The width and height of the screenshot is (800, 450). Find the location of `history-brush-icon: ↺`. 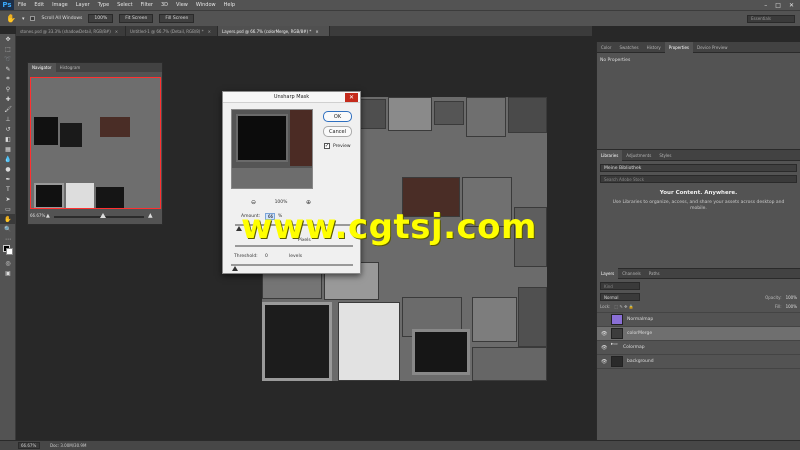

history-brush-icon: ↺ is located at coordinates (8, 129).